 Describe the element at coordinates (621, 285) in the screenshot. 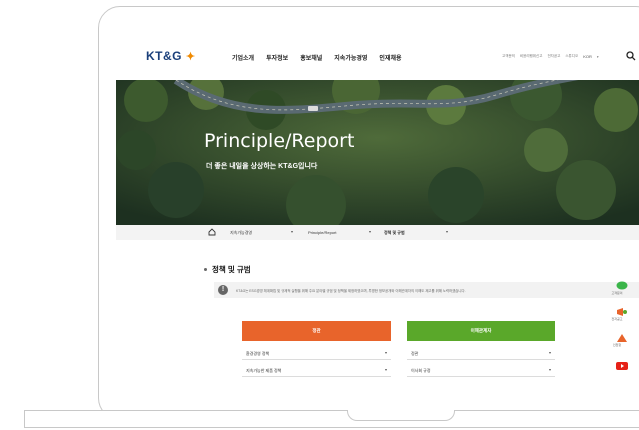

I see `chat-bubble-icon` at that location.